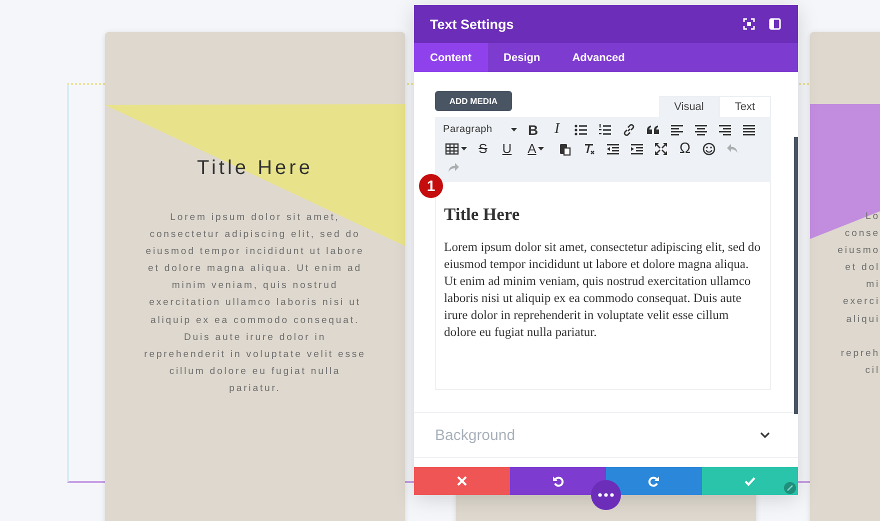  I want to click on underline-button: U, so click(507, 148).